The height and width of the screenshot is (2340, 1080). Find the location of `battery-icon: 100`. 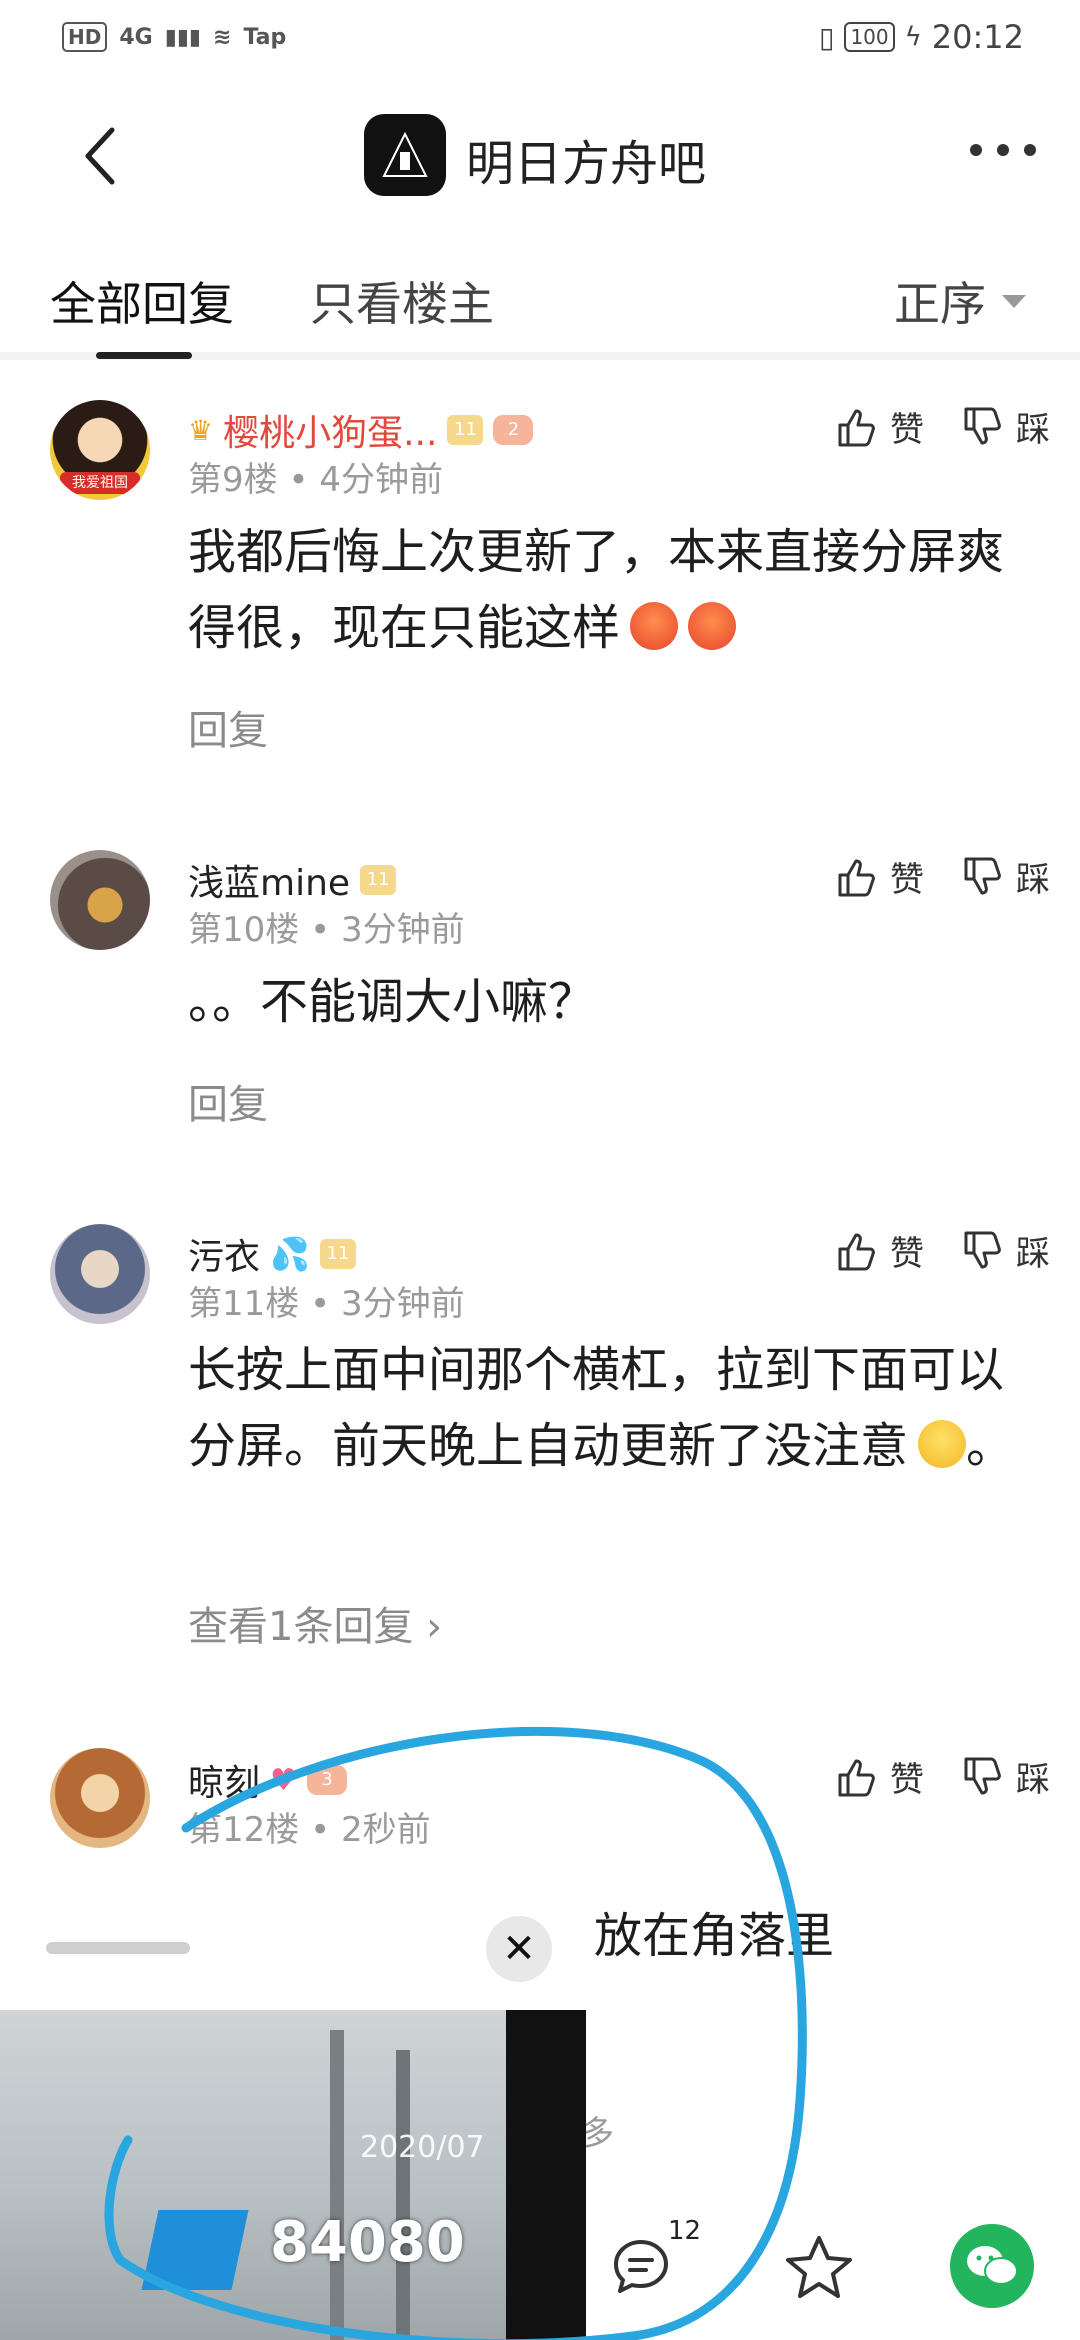

battery-icon: 100 is located at coordinates (869, 37).